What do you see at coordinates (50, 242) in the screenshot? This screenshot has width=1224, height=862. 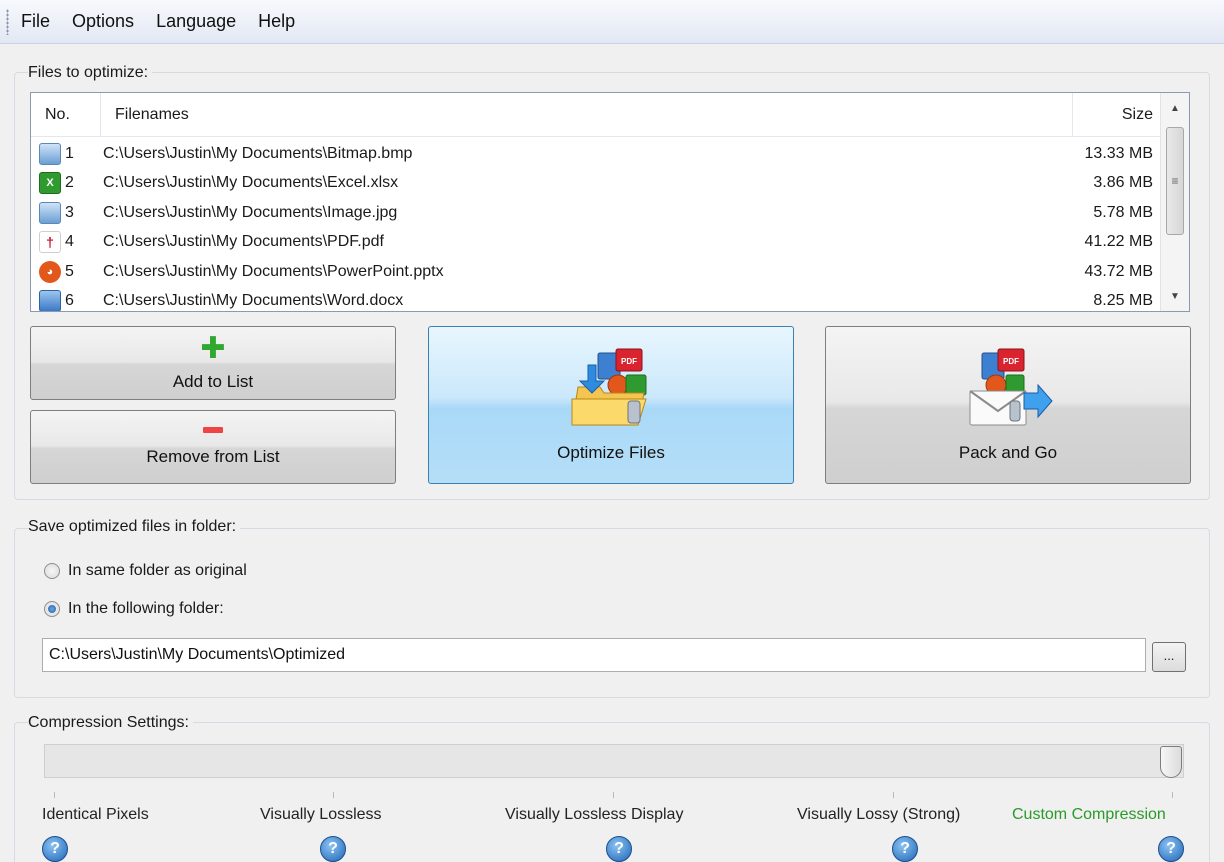 I see `pdf-icon: †` at bounding box center [50, 242].